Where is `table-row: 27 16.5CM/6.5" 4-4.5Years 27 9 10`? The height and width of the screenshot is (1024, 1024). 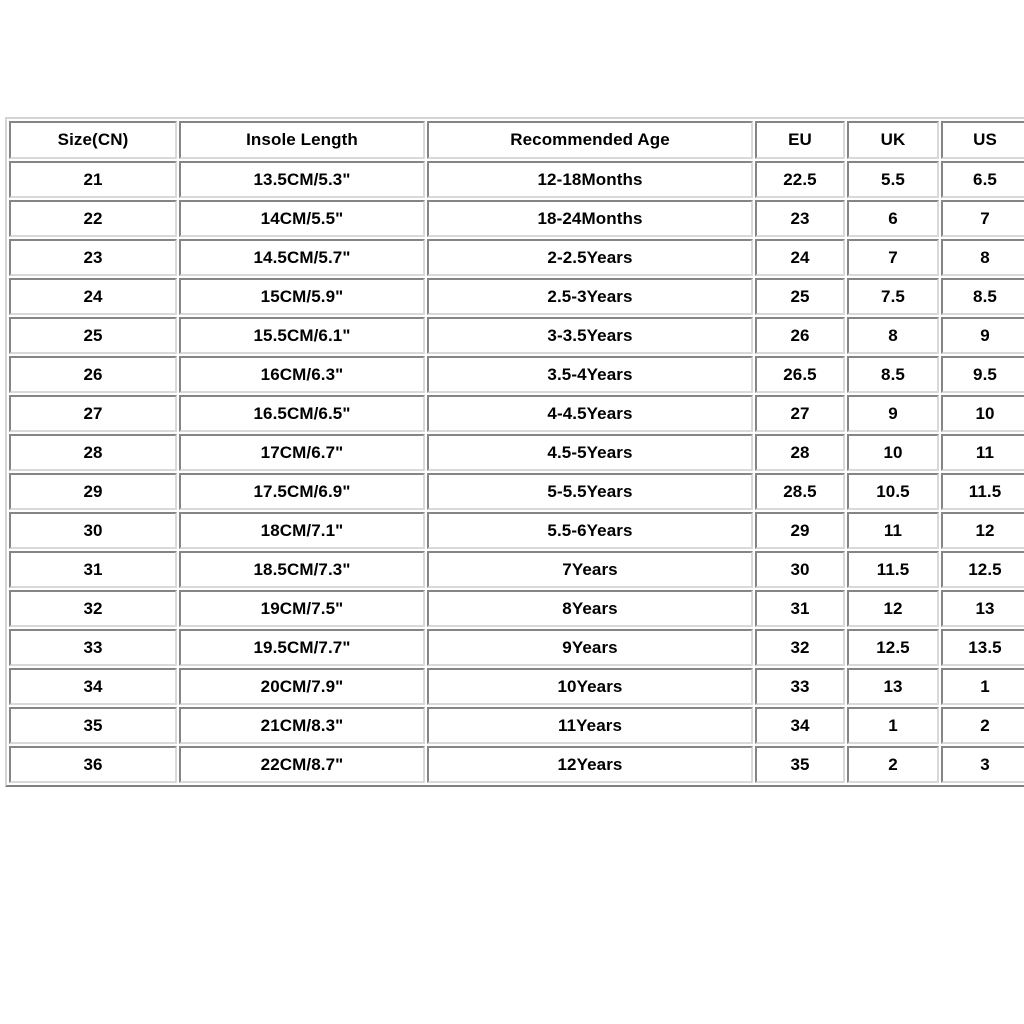 table-row: 27 16.5CM/6.5" 4-4.5Years 27 9 10 is located at coordinates (516, 413).